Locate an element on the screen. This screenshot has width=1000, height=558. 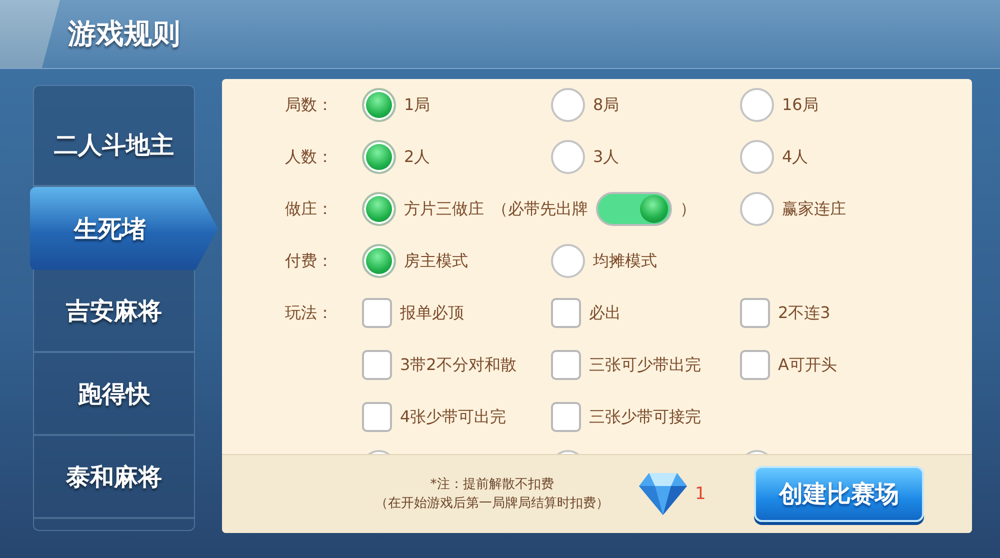
option-label: 1局 is located at coordinates (417, 105).